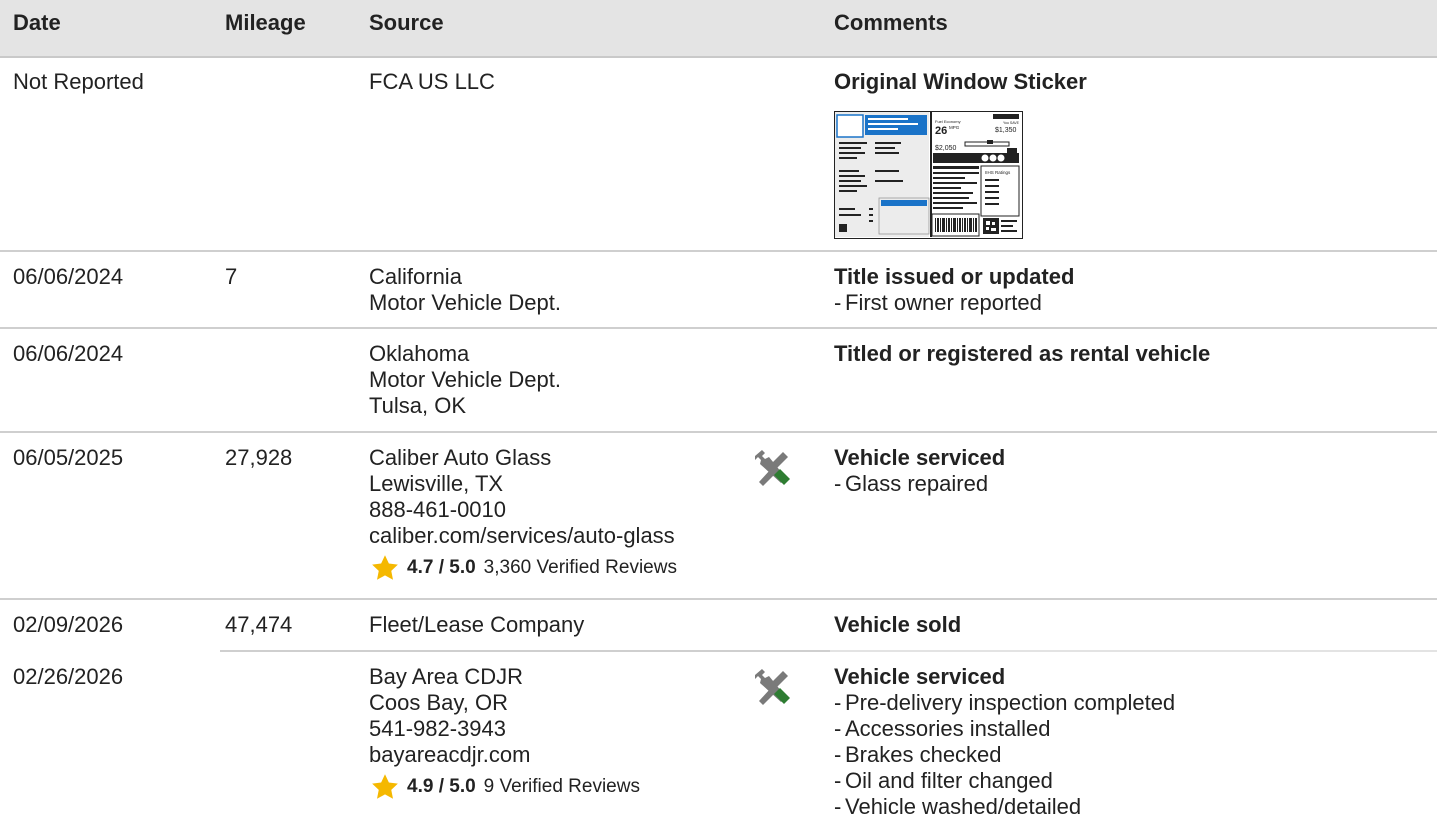  What do you see at coordinates (580, 567) in the screenshot?
I see `rating-reviews: 3,360 Verified Reviews` at bounding box center [580, 567].